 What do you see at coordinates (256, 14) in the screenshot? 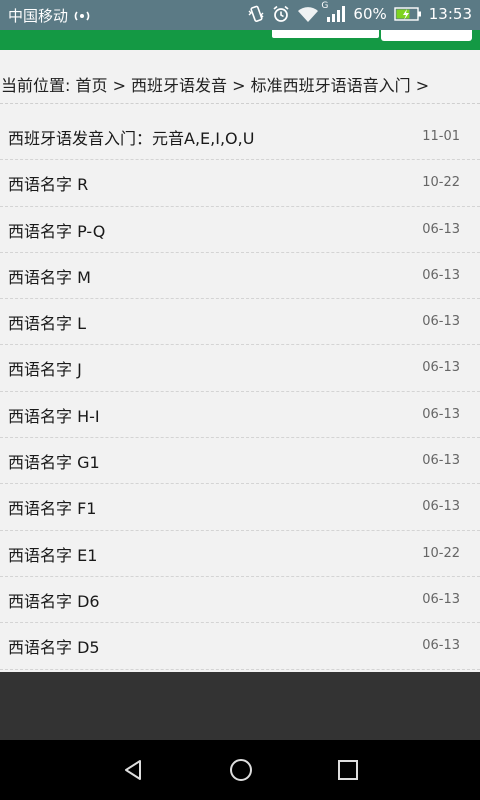
I see `vibrate-icon` at bounding box center [256, 14].